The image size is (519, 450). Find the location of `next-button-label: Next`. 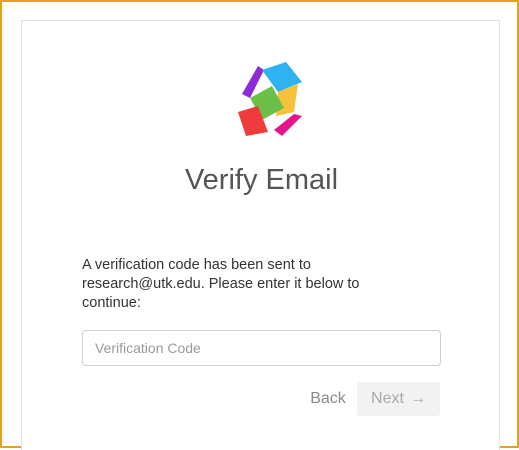

next-button-label: Next is located at coordinates (387, 398).